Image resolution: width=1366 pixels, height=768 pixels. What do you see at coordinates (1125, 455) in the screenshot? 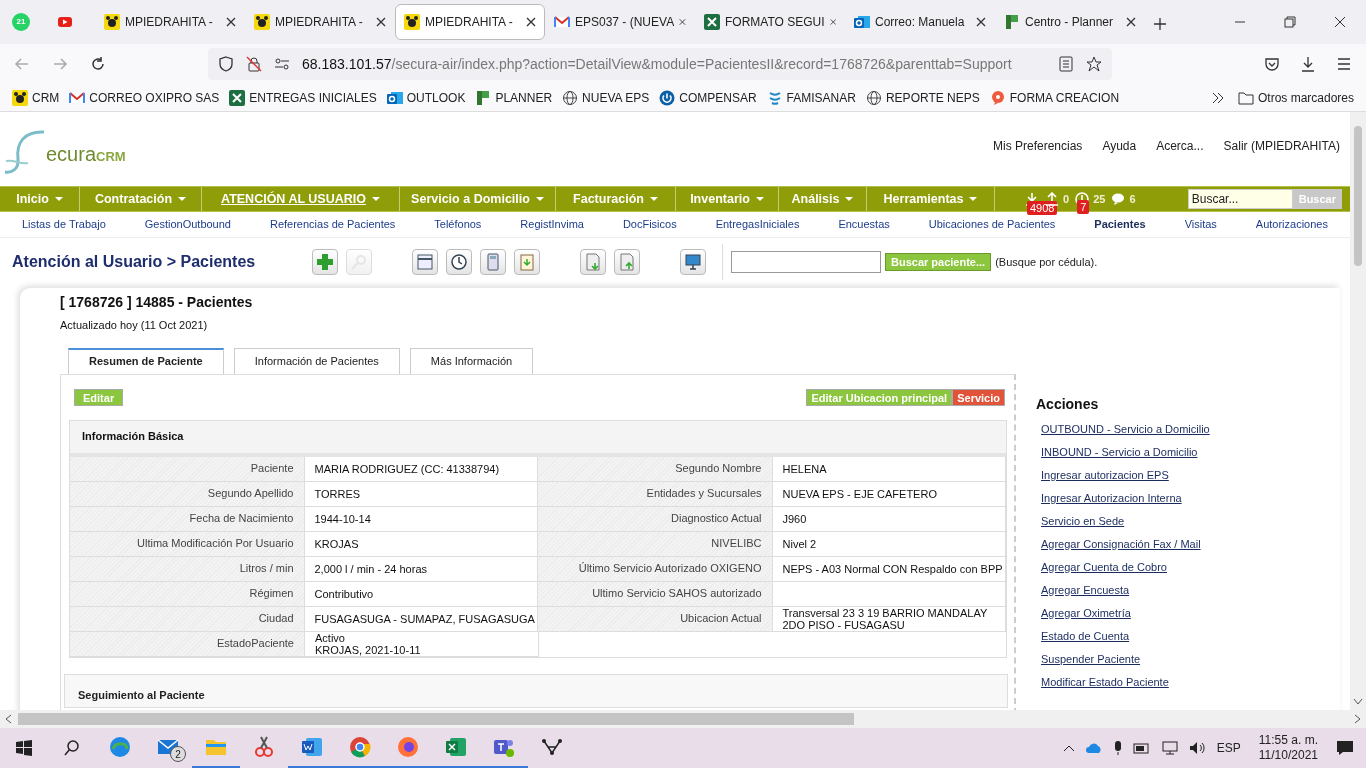
I see `action-link: INBOUND - Servicio a Domicilio` at bounding box center [1125, 455].